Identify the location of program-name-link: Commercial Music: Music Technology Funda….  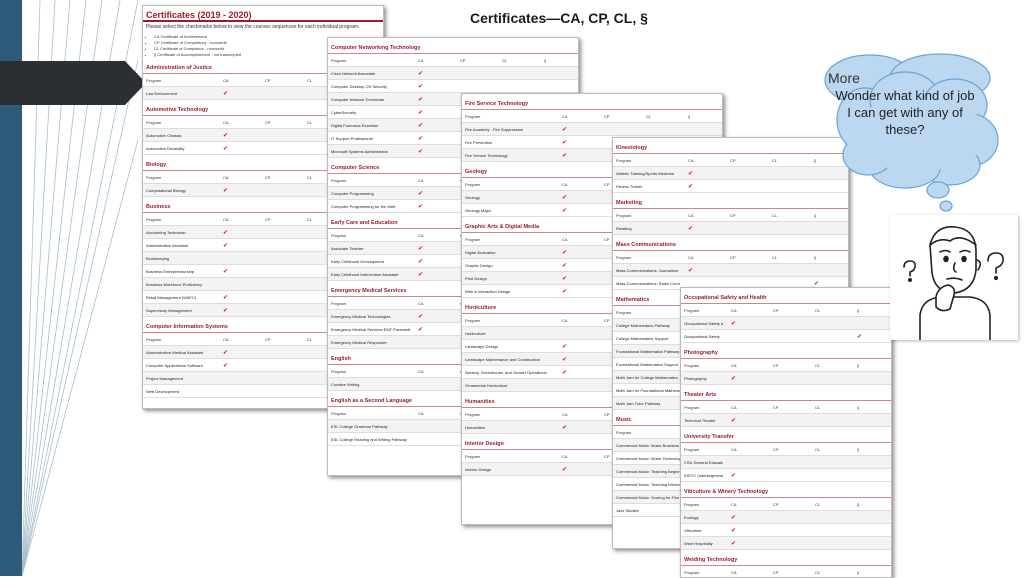
(646, 458).